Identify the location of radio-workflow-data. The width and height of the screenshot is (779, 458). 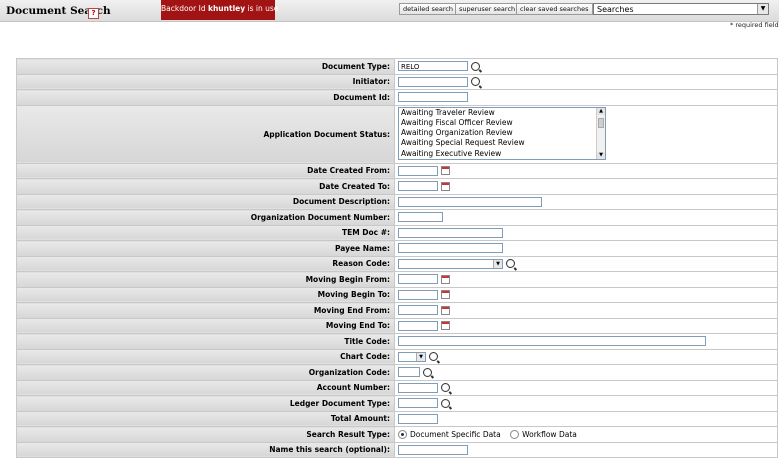
(515, 434).